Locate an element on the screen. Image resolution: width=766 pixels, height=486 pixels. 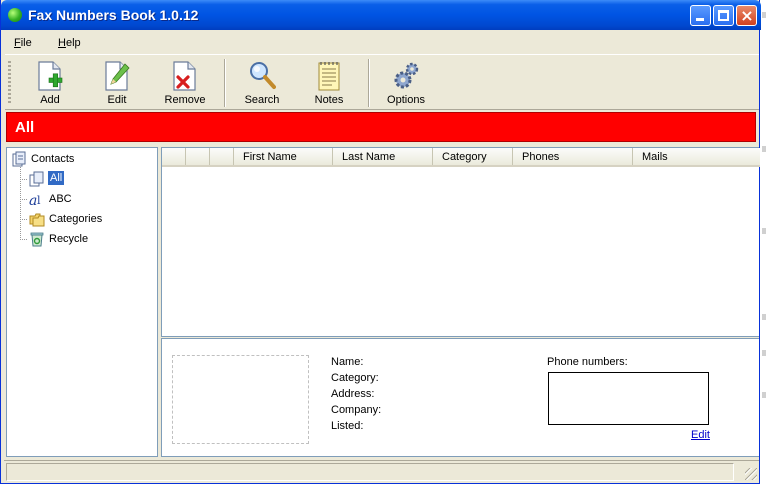
column-header-mails: Mails is located at coordinates (696, 156).